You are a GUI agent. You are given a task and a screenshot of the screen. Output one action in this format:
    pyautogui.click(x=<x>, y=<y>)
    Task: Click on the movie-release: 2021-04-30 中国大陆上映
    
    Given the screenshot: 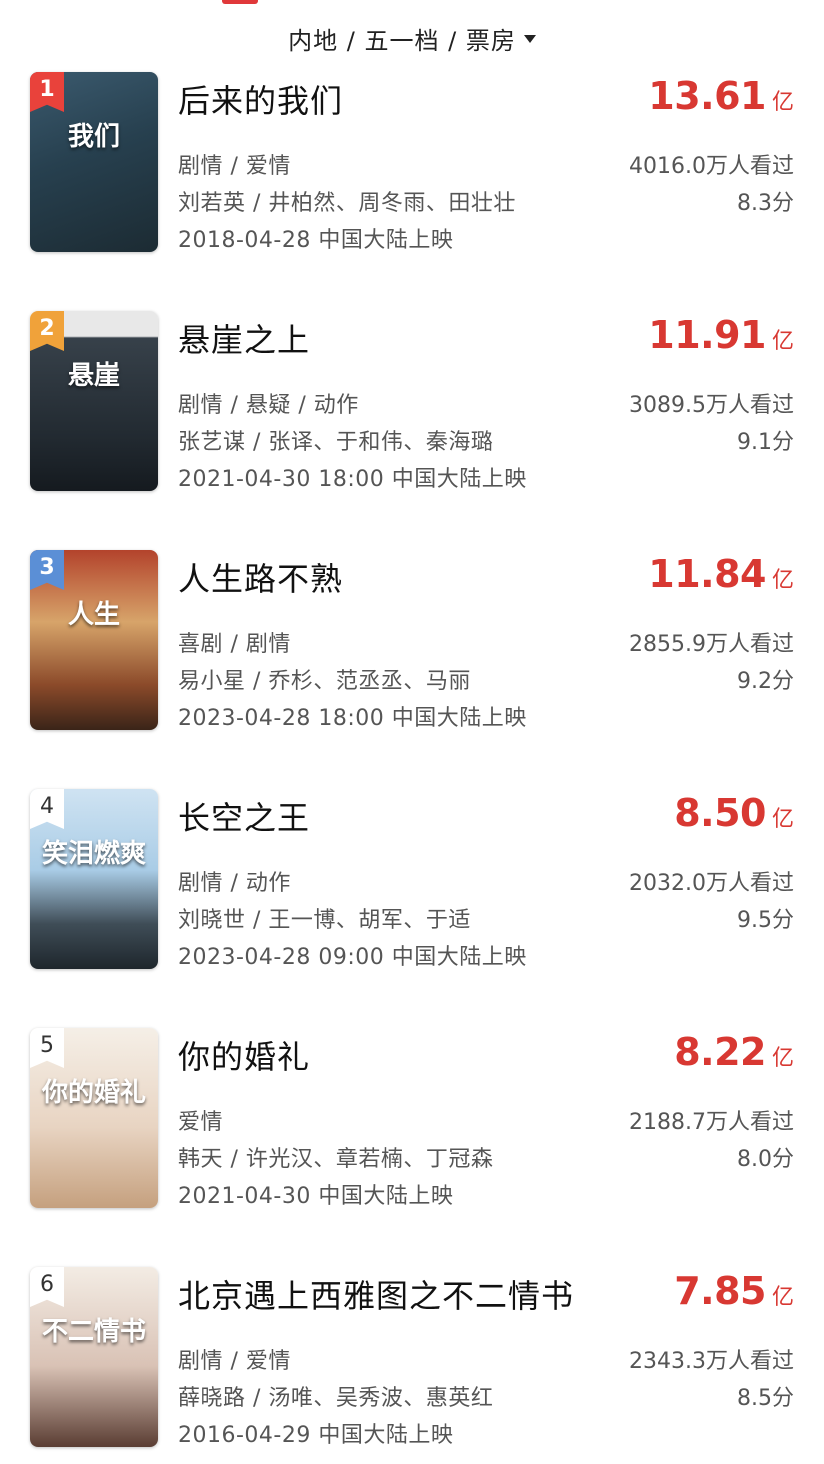 What is the action you would take?
    pyautogui.click(x=316, y=1196)
    